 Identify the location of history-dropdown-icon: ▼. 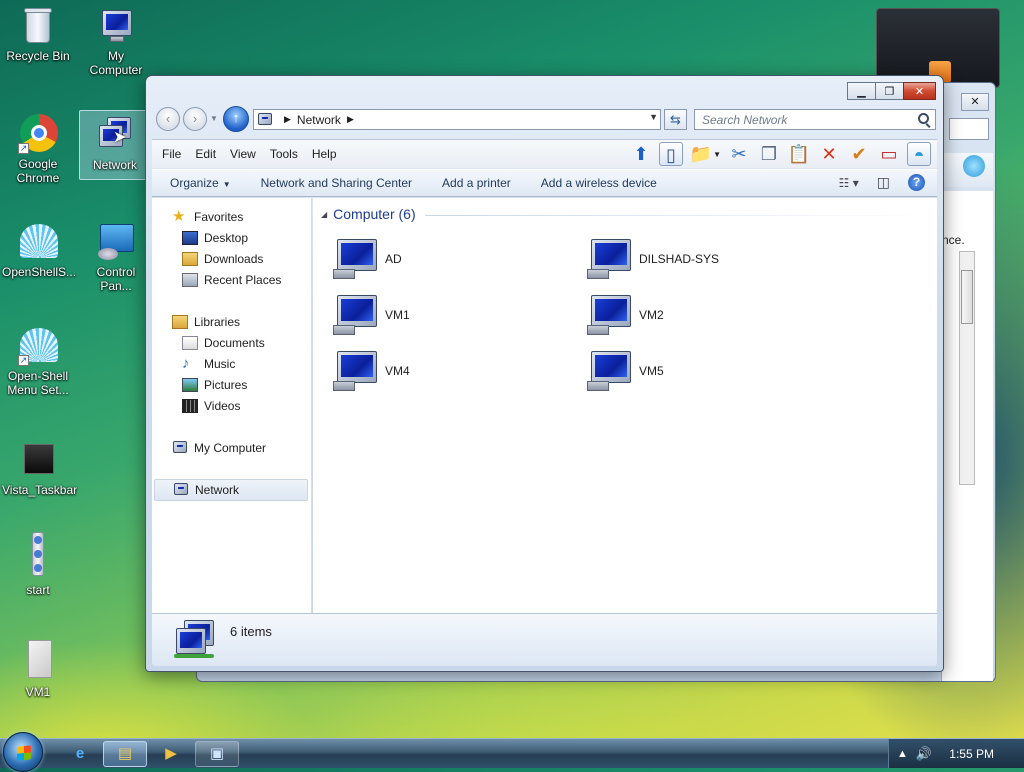
(214, 118).